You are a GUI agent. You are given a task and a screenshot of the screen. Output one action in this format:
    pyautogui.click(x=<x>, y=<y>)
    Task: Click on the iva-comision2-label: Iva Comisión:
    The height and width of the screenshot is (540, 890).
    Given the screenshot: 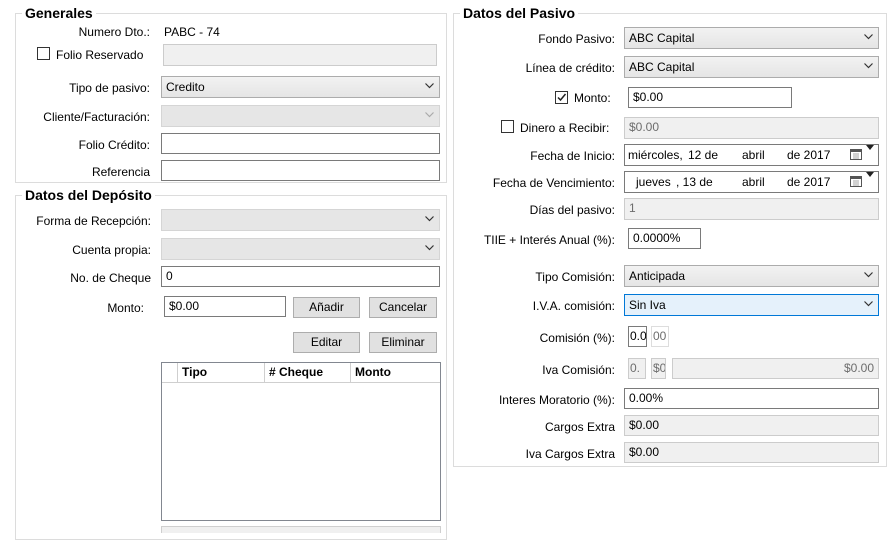 What is the action you would take?
    pyautogui.click(x=578, y=370)
    